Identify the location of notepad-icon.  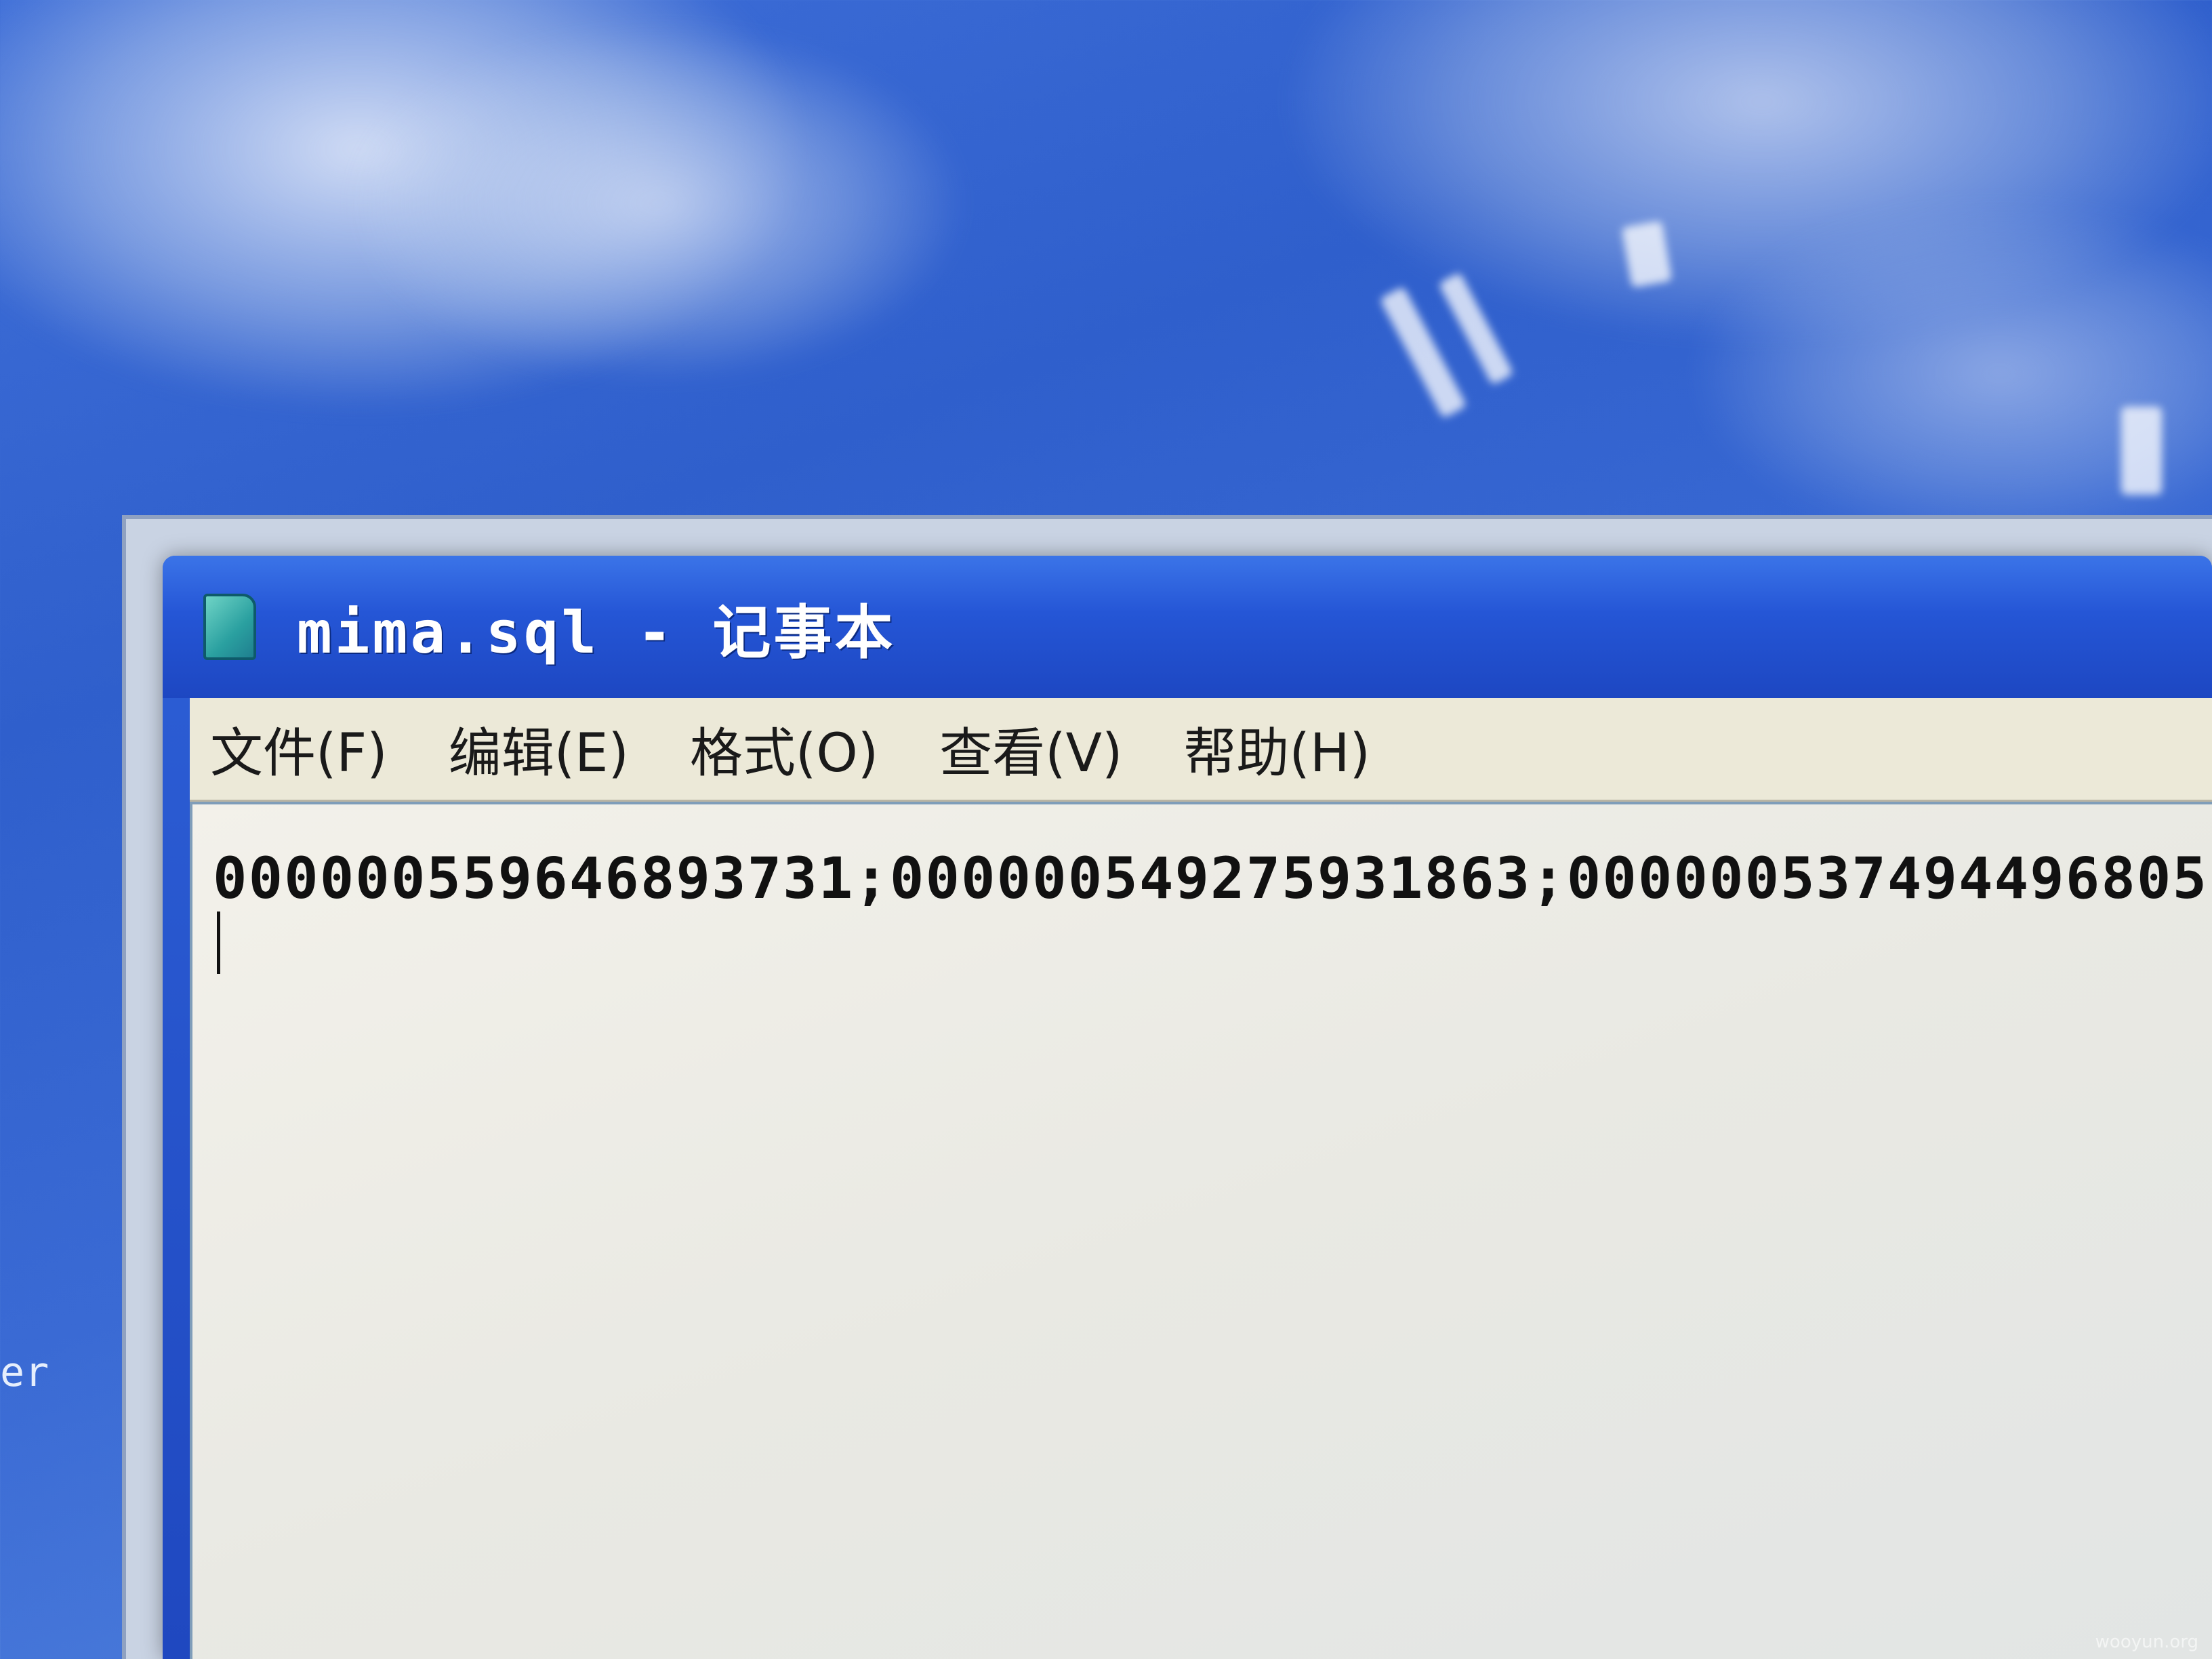
(230, 627).